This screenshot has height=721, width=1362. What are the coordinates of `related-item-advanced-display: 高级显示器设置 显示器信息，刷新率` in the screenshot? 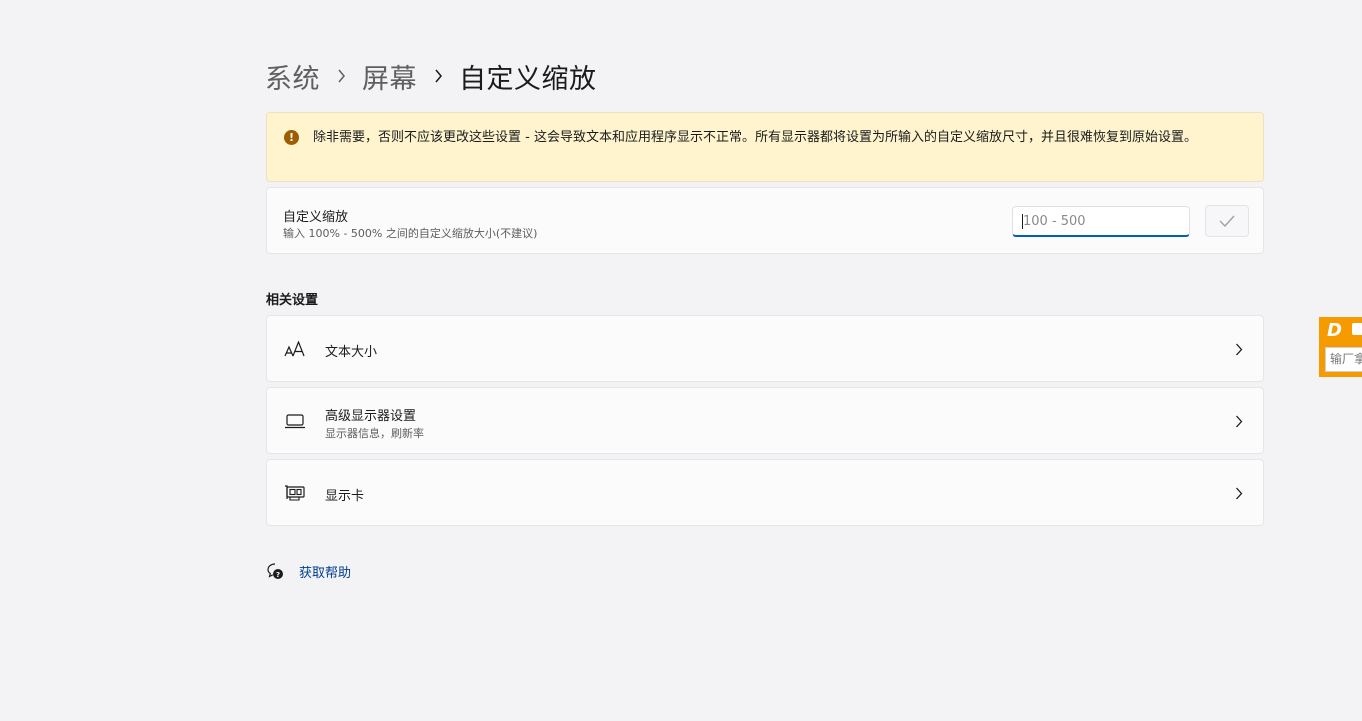 It's located at (765, 420).